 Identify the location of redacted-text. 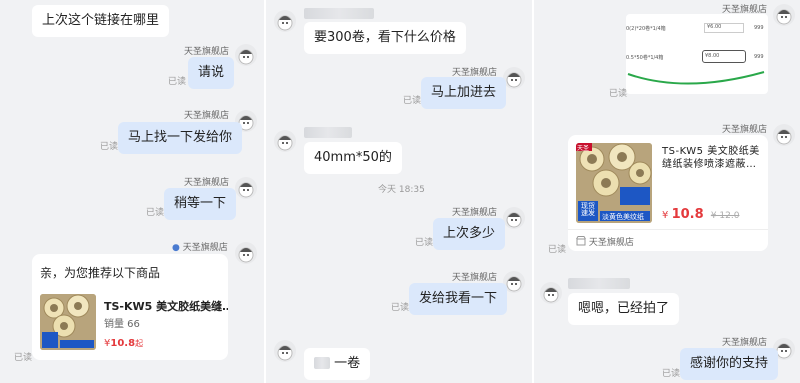
(322, 363).